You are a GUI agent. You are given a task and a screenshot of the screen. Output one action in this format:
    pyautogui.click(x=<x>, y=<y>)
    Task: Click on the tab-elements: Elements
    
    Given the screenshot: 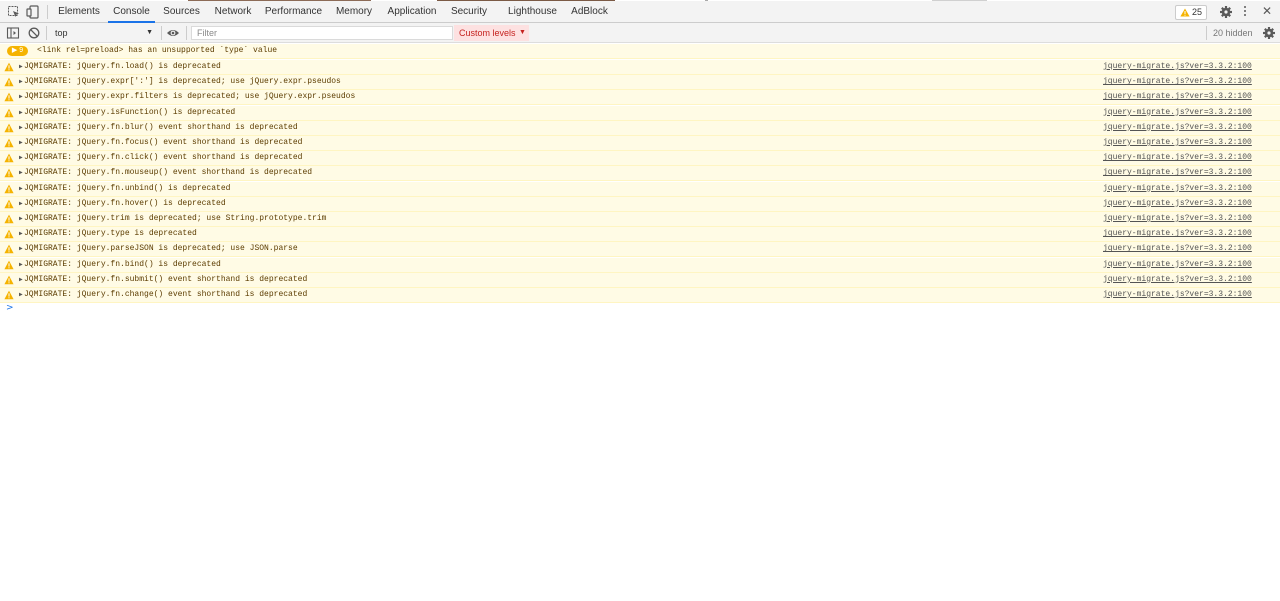 What is the action you would take?
    pyautogui.click(x=79, y=12)
    